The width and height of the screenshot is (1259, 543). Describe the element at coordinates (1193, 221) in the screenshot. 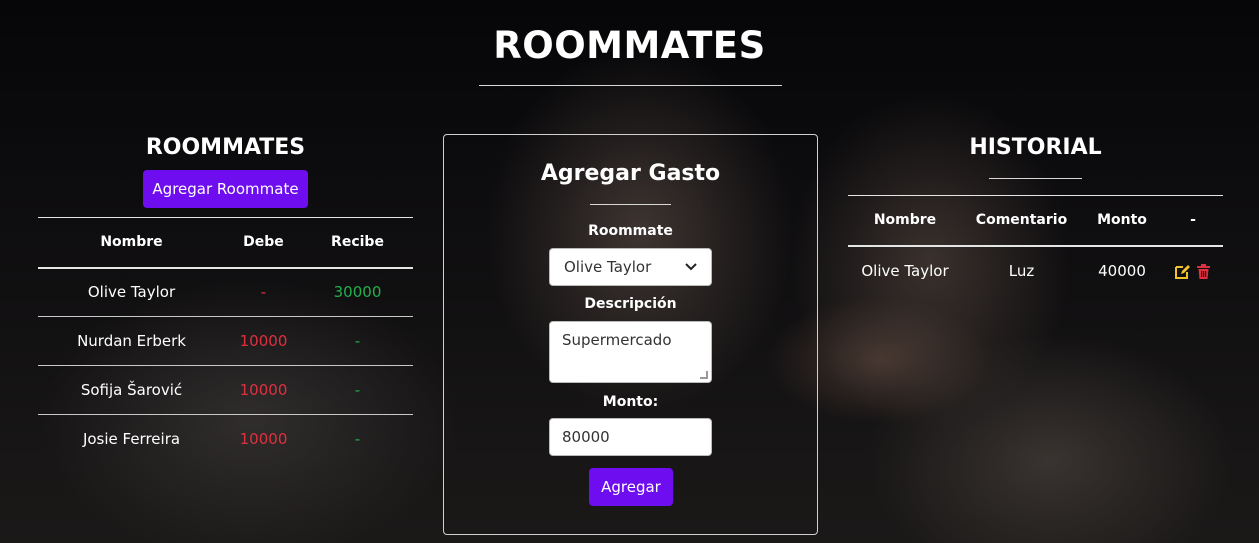

I see `column-header-actions: -` at that location.